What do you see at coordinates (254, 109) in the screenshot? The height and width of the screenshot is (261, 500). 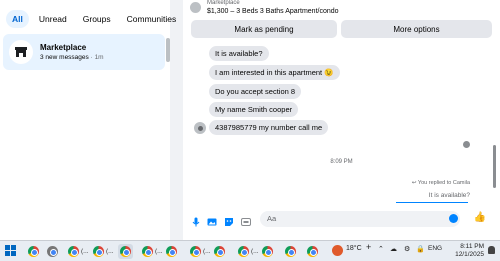 I see `message-bubble: My name Smith cooper` at bounding box center [254, 109].